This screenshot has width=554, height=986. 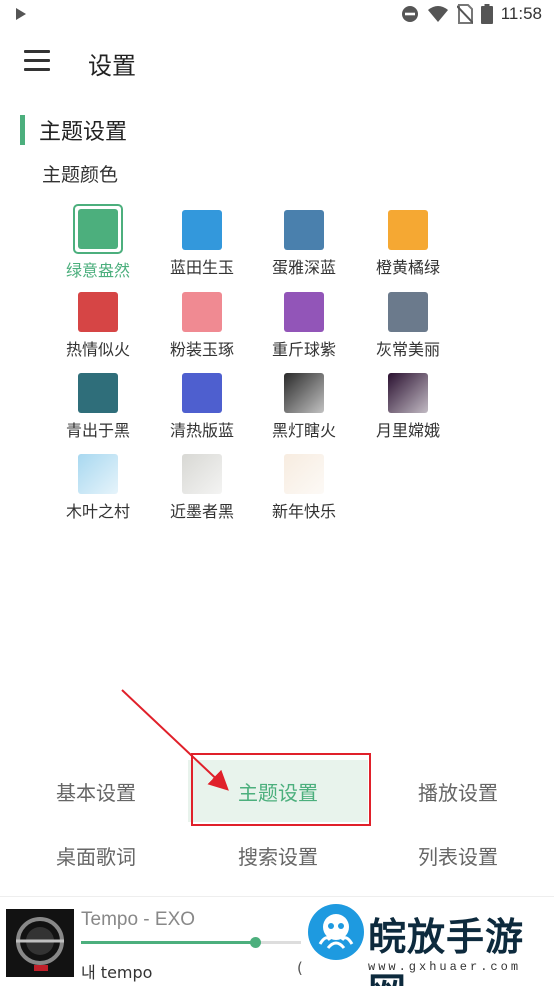 I want to click on theme-option: 青出于黑, so click(x=98, y=401).